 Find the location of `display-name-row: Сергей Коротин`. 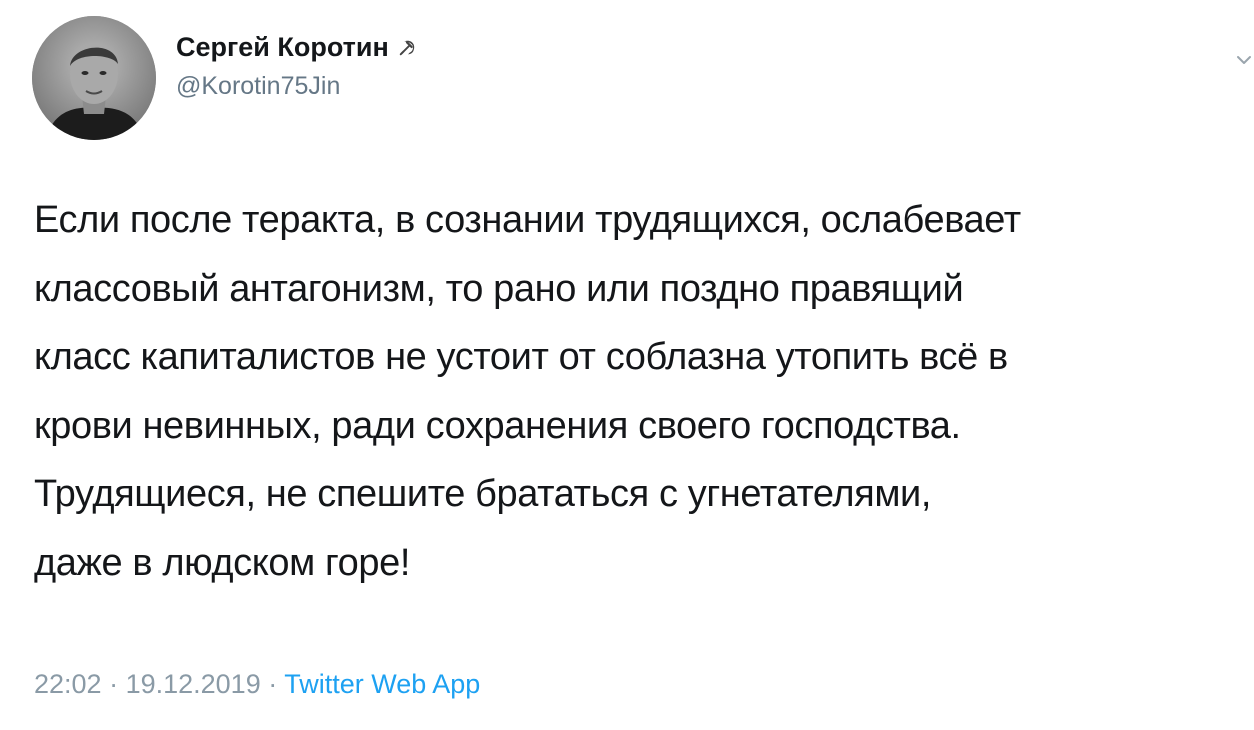

display-name-row: Сергей Коротин is located at coordinates (297, 47).